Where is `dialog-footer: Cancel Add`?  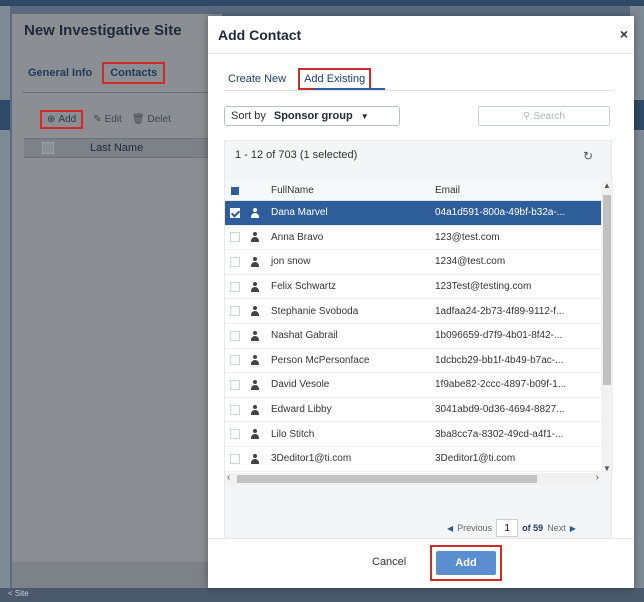 dialog-footer: Cancel Add is located at coordinates (421, 563).